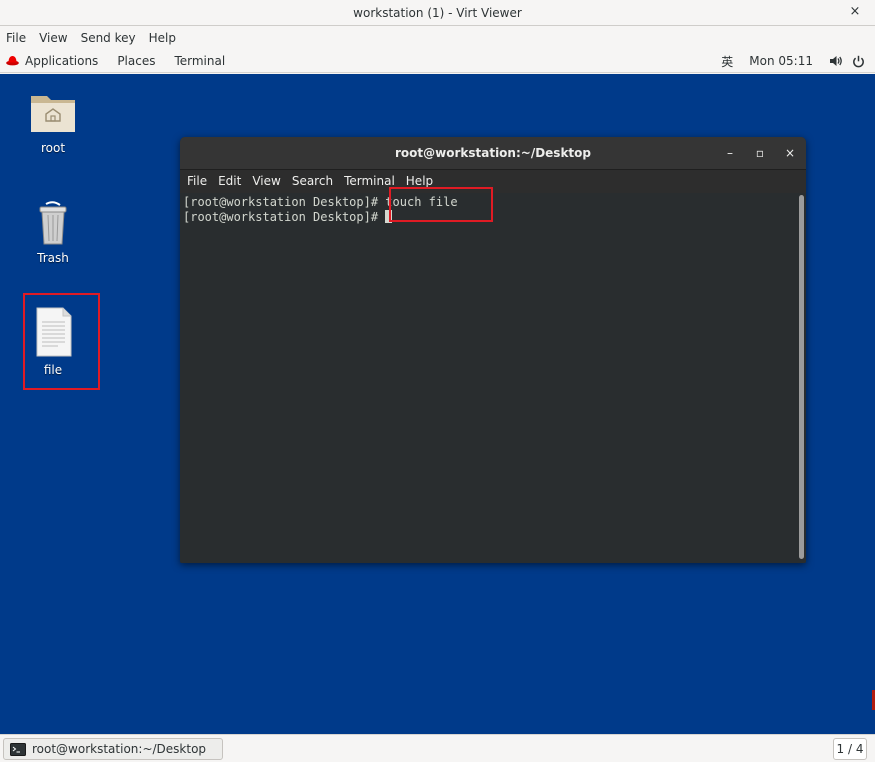  What do you see at coordinates (437, 38) in the screenshot?
I see `viewer-menubar: File View Send key Help` at bounding box center [437, 38].